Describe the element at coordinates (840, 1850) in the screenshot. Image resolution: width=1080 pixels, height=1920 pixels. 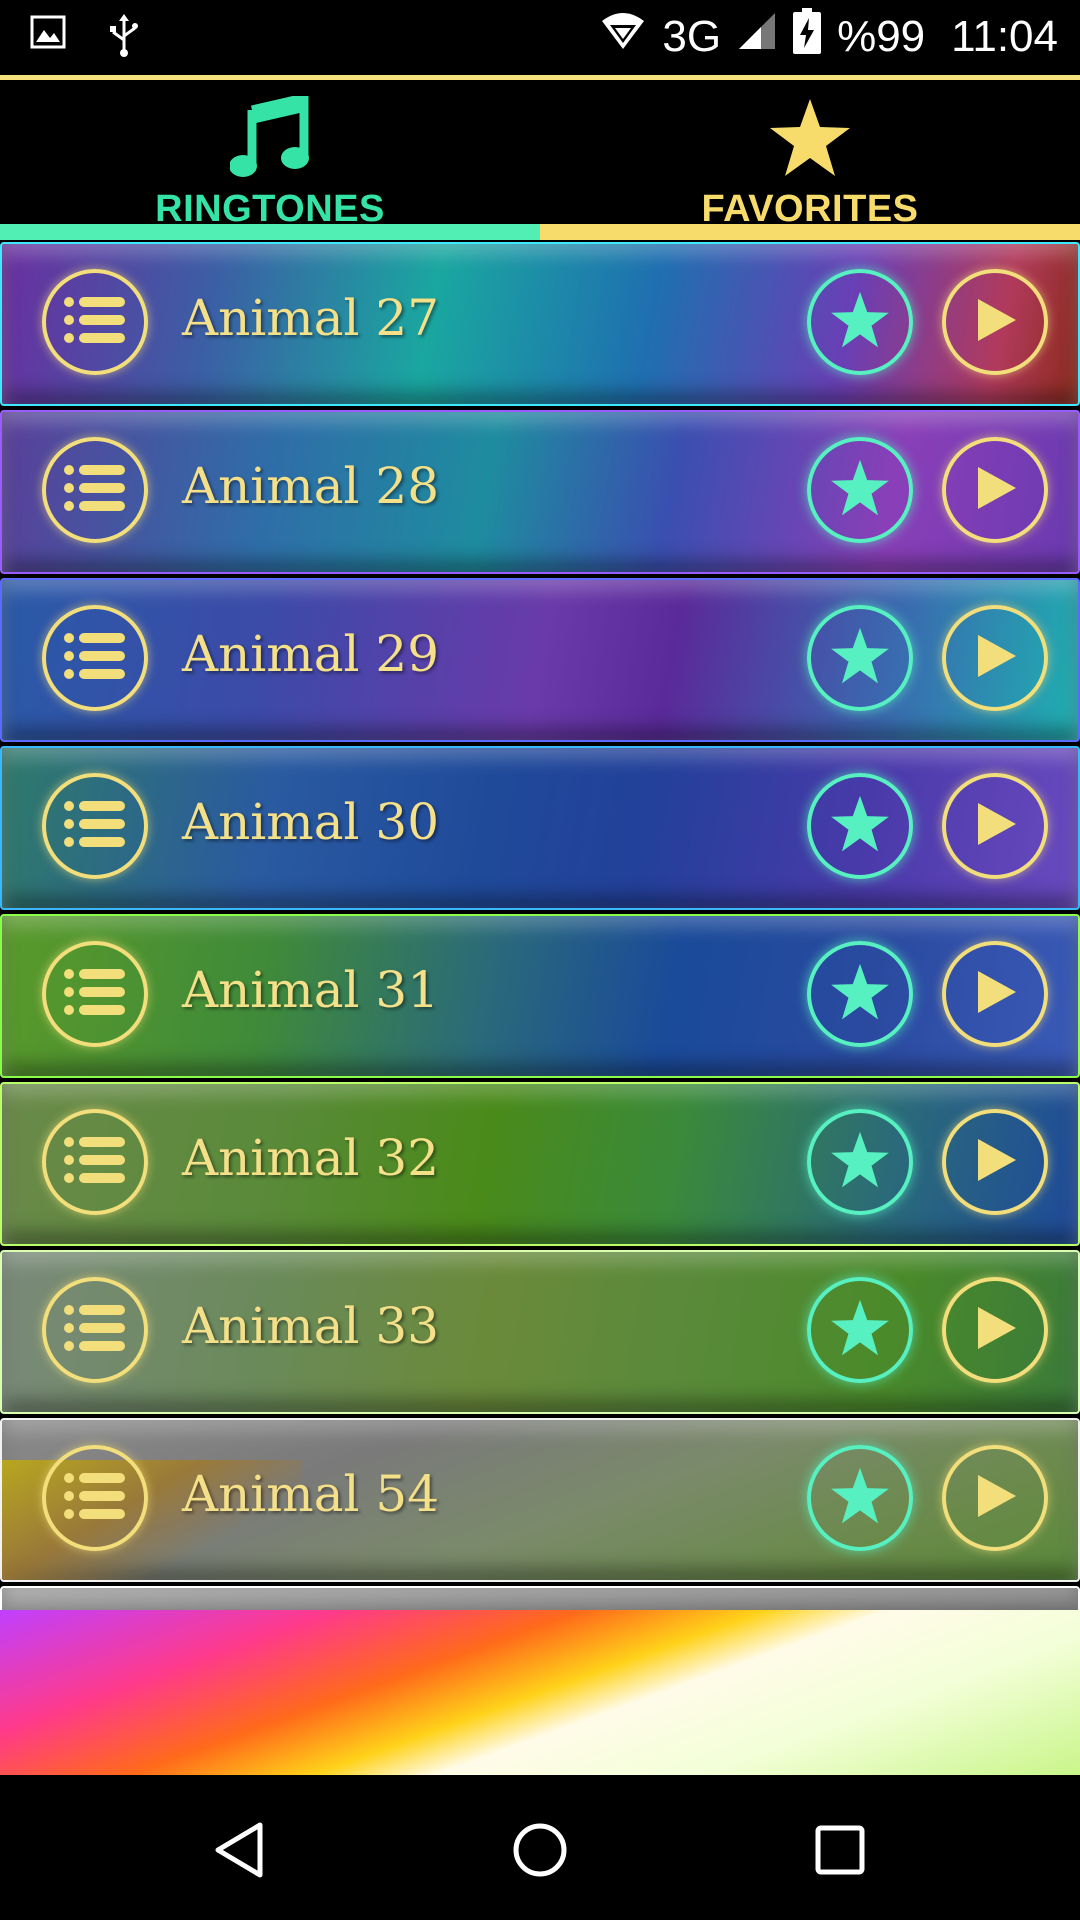
I see `recents-icon` at that location.